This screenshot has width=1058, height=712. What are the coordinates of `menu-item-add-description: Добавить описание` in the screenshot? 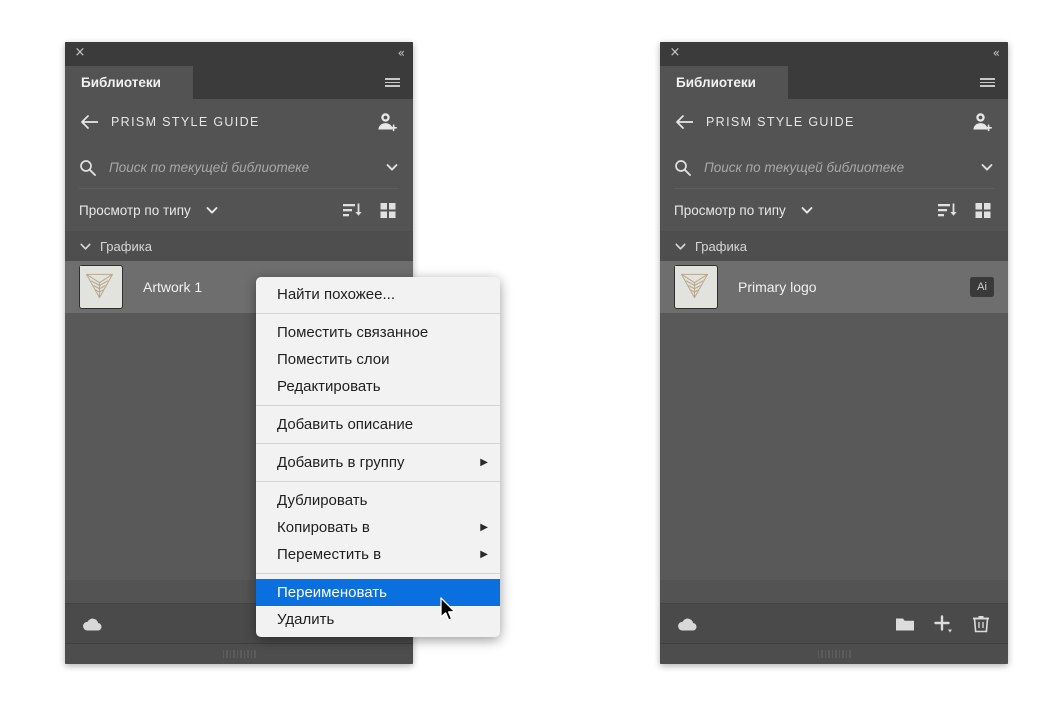 It's located at (378, 424).